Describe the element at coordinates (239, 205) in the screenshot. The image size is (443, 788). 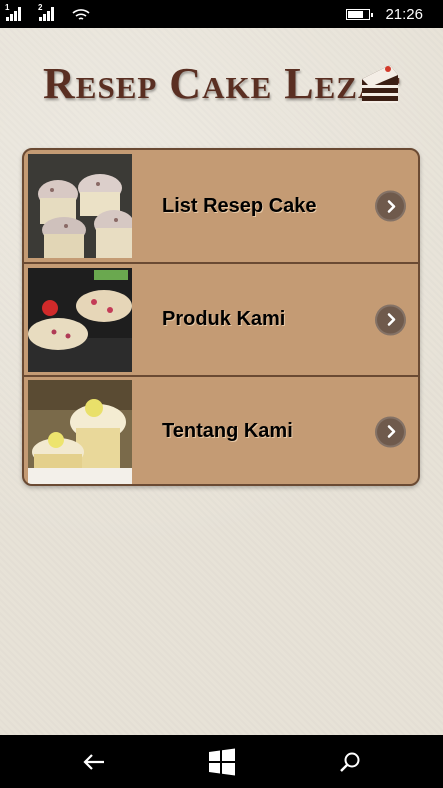
I see `menu-item-label: List Resep Cake` at that location.